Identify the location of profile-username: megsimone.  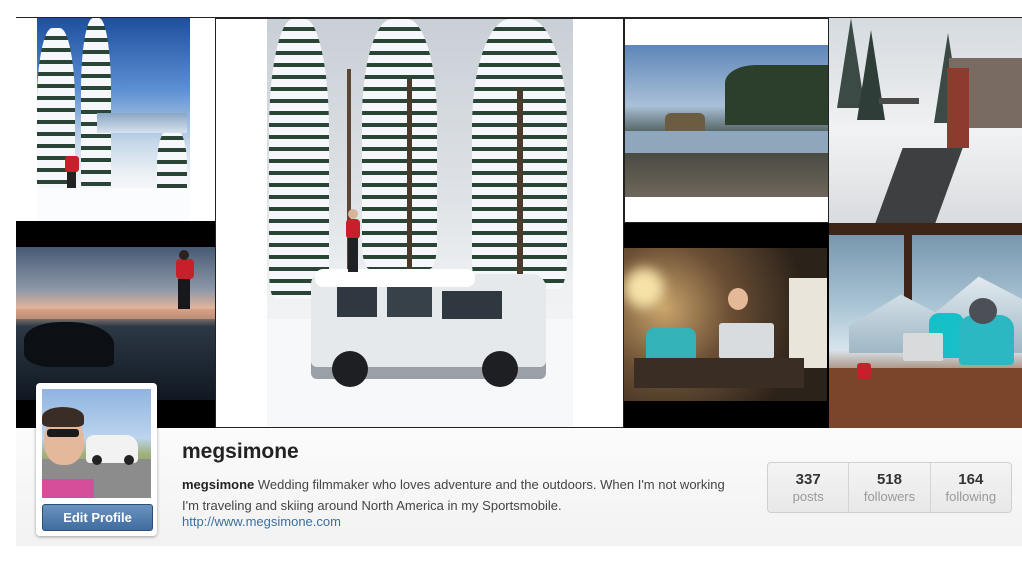
(240, 451).